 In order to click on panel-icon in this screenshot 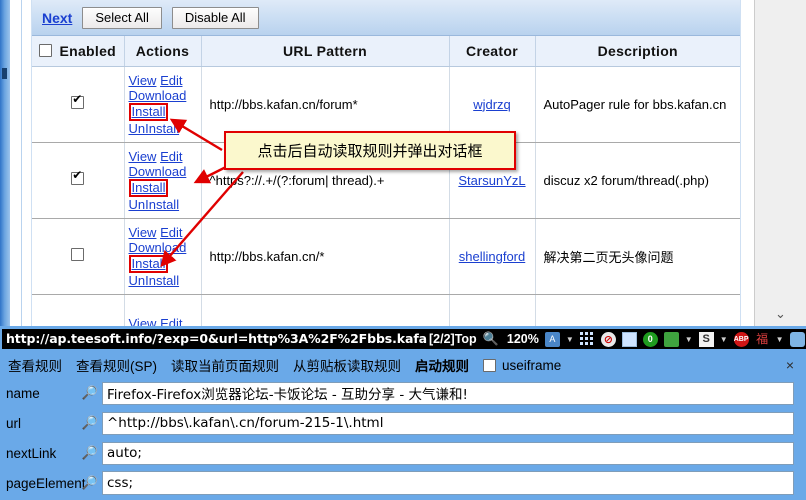, I will do `click(629, 339)`.